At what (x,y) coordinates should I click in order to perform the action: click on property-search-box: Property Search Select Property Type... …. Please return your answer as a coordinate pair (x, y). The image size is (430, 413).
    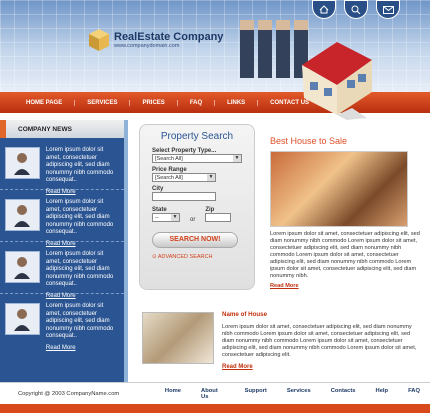
    Looking at the image, I should click on (197, 207).